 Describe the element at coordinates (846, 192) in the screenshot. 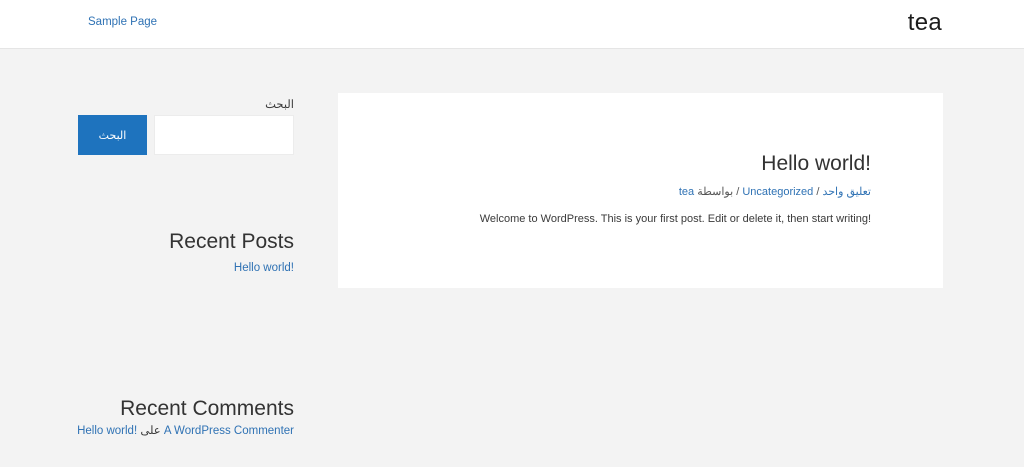

I see `post-comments-link: تعليق واحد` at that location.